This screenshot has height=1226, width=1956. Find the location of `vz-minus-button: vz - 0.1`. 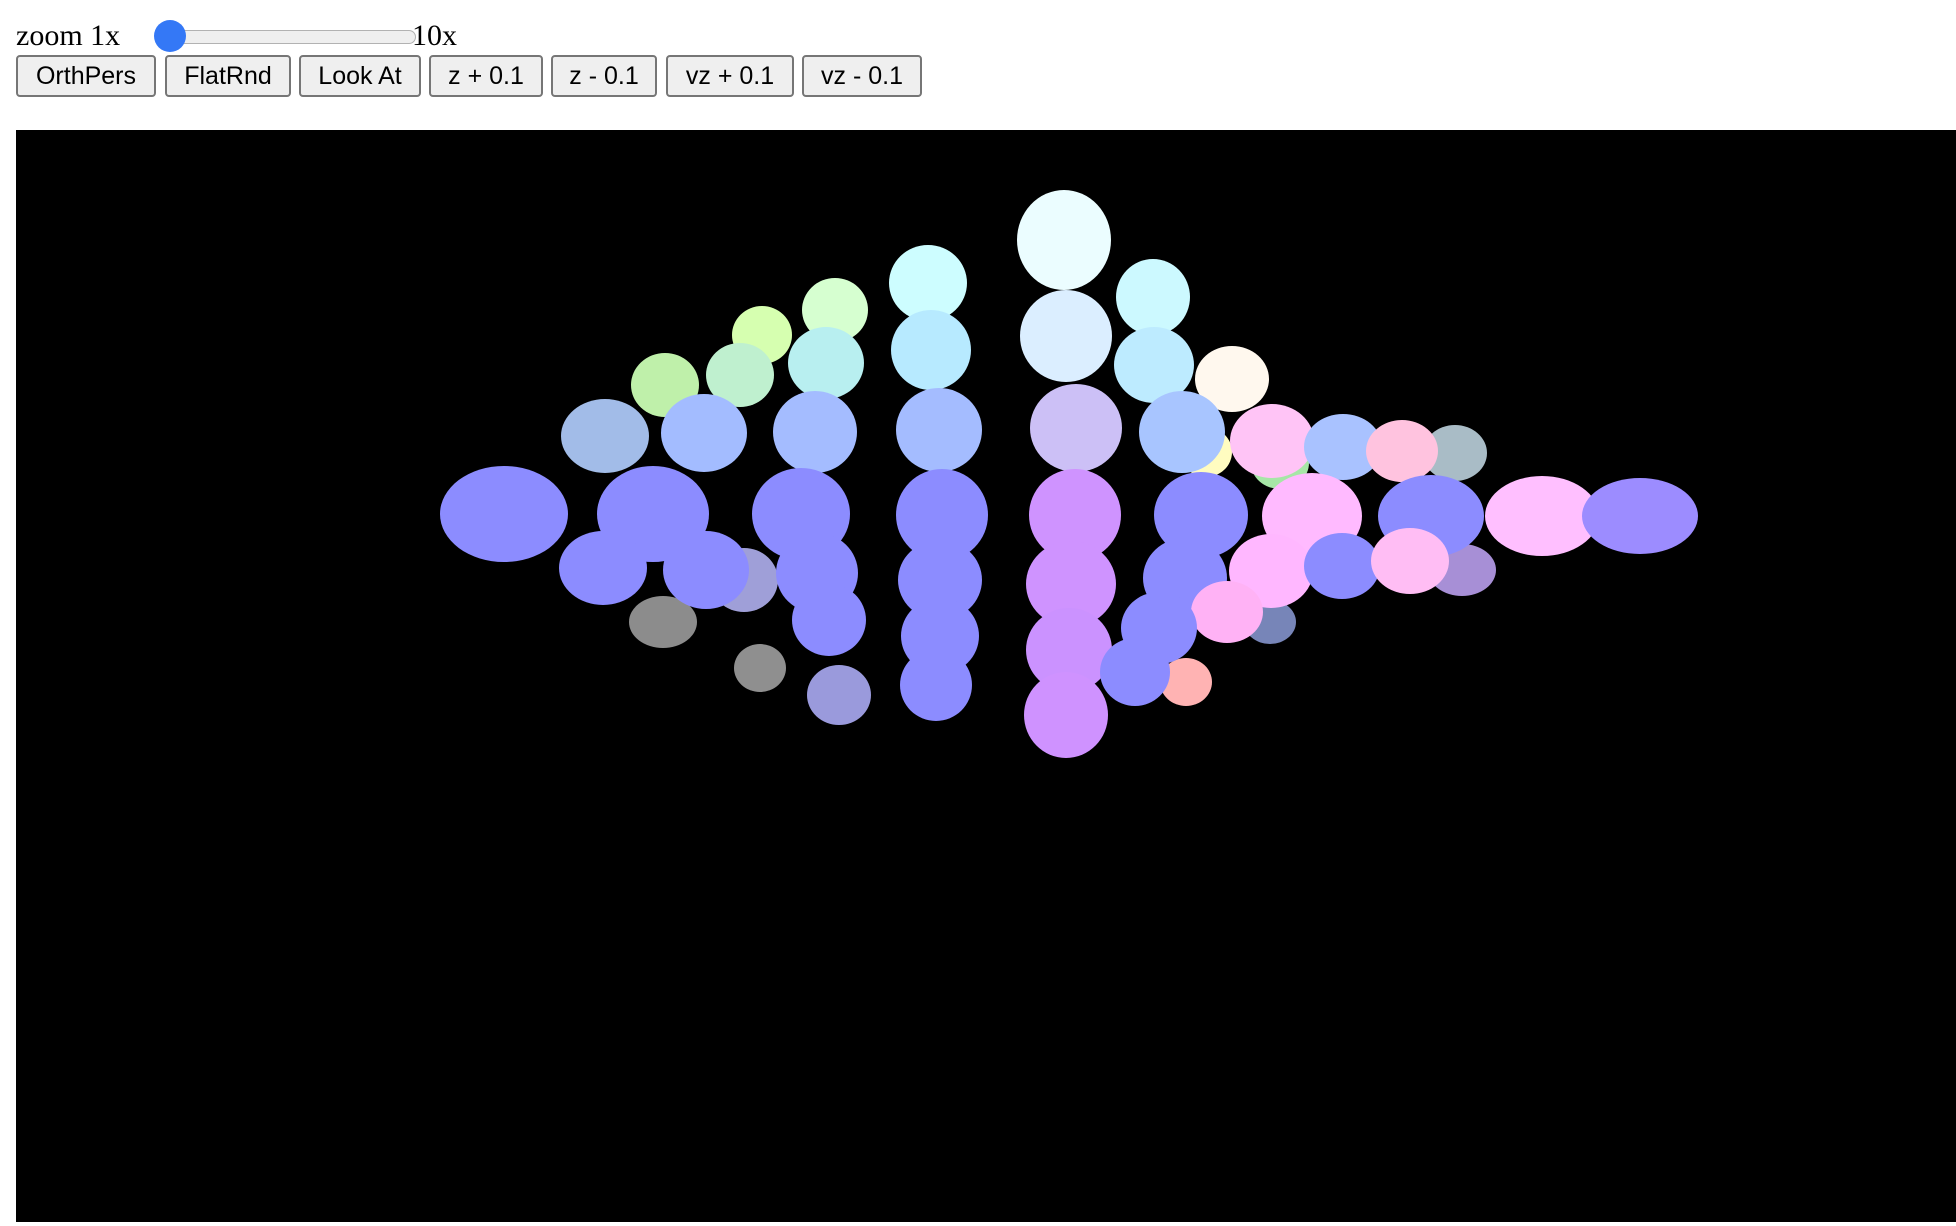

vz-minus-button: vz - 0.1 is located at coordinates (862, 76).